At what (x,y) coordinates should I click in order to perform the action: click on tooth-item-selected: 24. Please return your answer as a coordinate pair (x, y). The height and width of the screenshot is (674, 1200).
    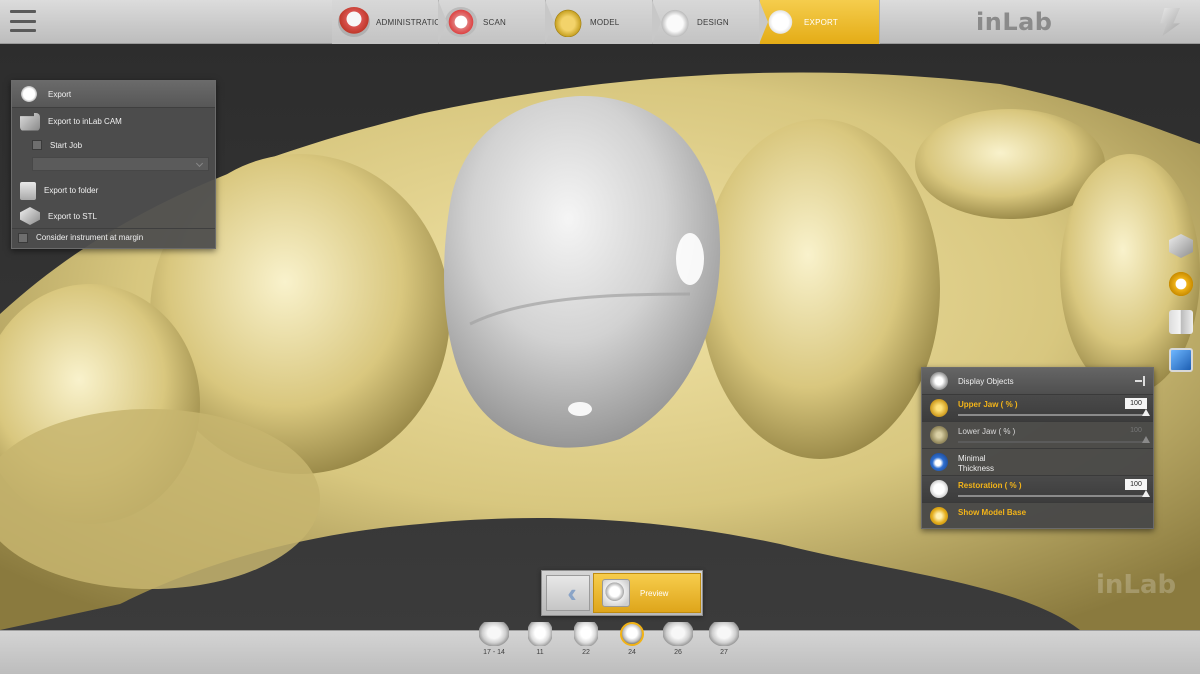
    Looking at the image, I should click on (632, 644).